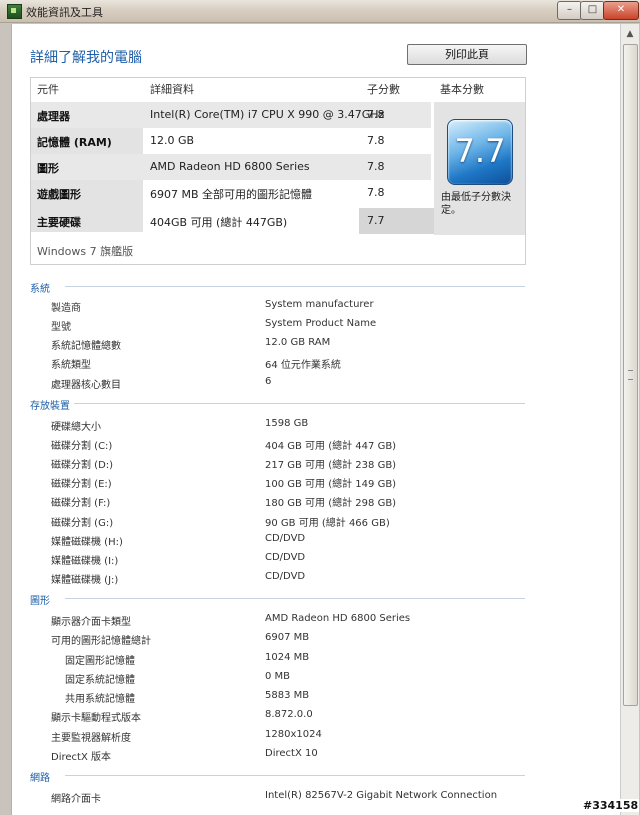 Image resolution: width=640 pixels, height=815 pixels. Describe the element at coordinates (86, 58) in the screenshot. I see `page-title: 詳細了解我的電腦` at that location.